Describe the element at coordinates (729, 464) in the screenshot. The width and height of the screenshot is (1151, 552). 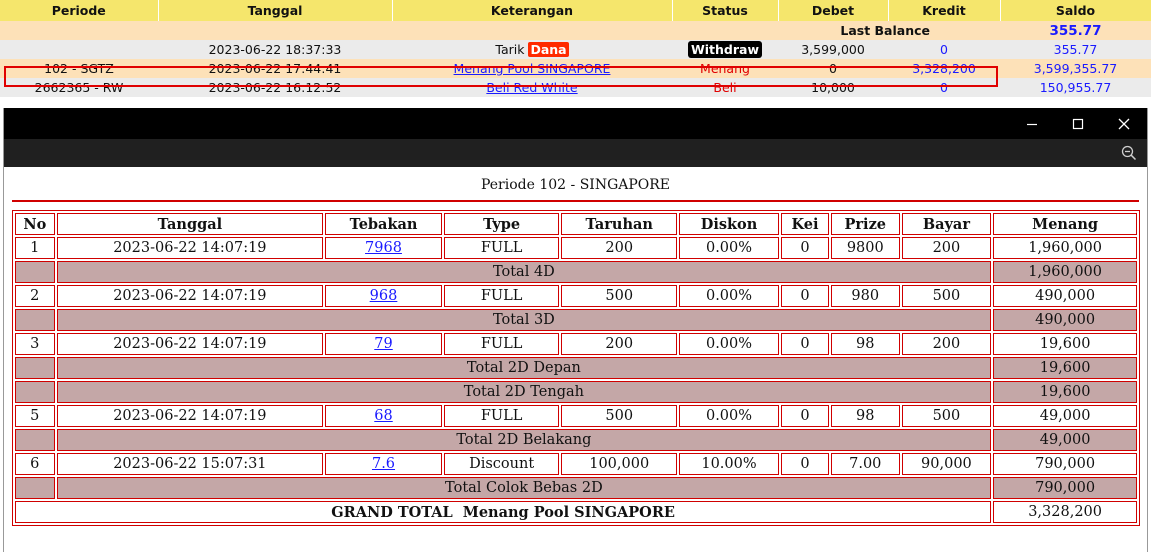
I see `cell-diskon: 10.00%` at that location.